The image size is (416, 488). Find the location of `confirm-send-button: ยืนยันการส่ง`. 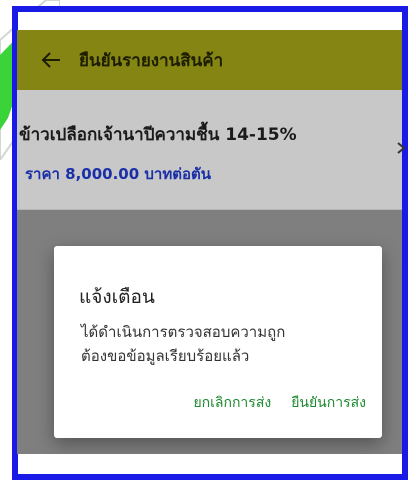

confirm-send-button: ยืนยันการส่ง is located at coordinates (328, 403).